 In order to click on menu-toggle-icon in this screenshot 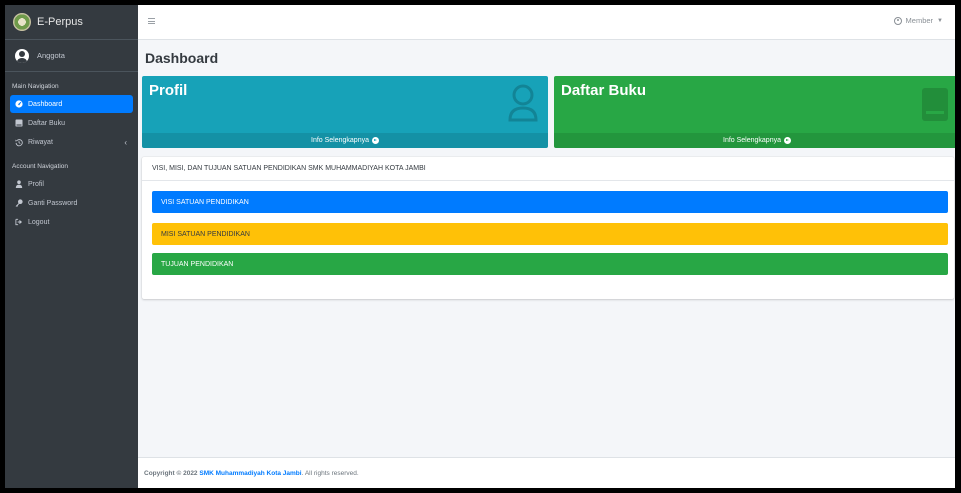, I will do `click(151, 21)`.